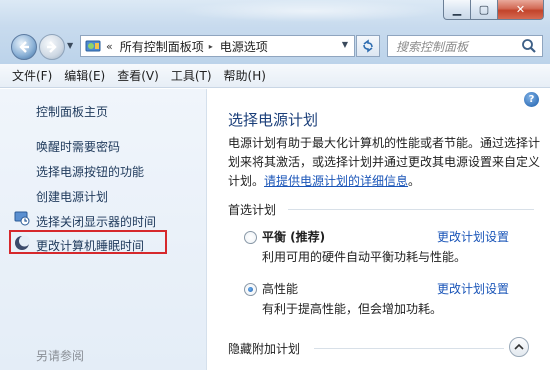 The width and height of the screenshot is (550, 370). What do you see at coordinates (60, 356) in the screenshot?
I see `see-also-heading: 另请参阅` at bounding box center [60, 356].